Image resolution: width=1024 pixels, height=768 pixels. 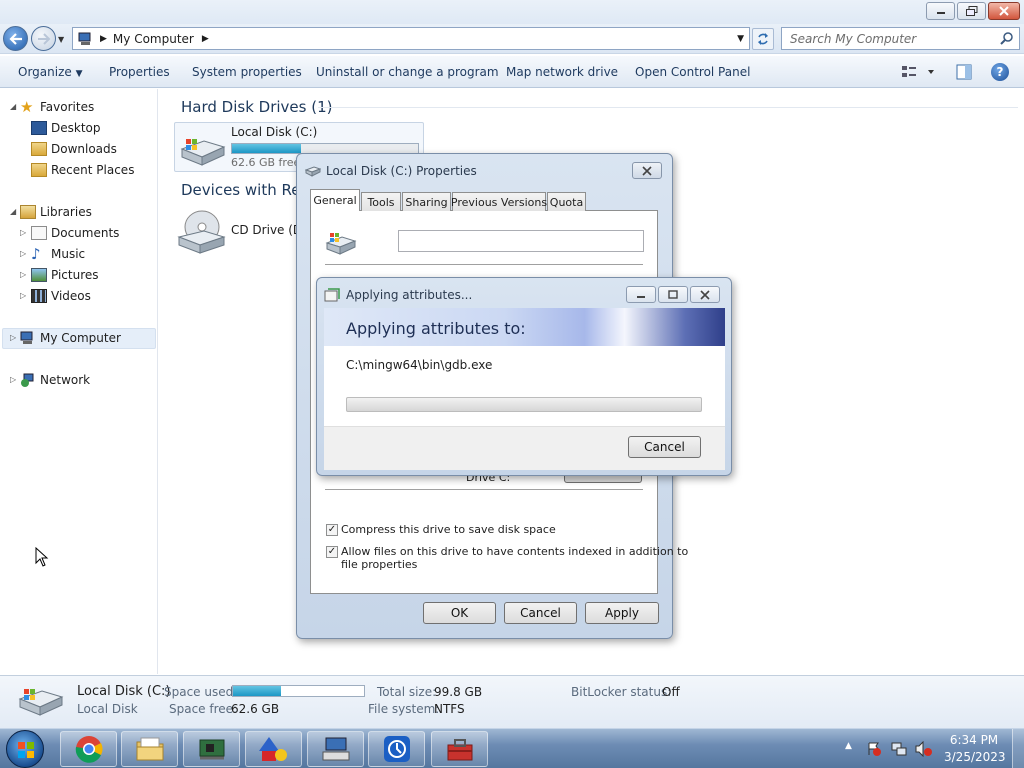 I want to click on panel-separator, so click(x=484, y=264).